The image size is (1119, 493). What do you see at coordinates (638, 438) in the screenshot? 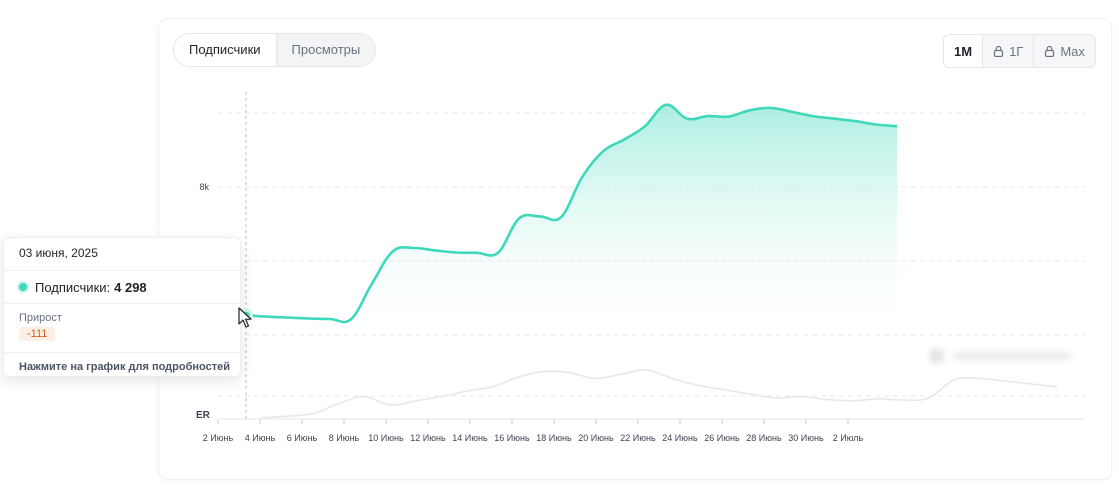
I see `x-tick-label: 22 Июнь` at bounding box center [638, 438].